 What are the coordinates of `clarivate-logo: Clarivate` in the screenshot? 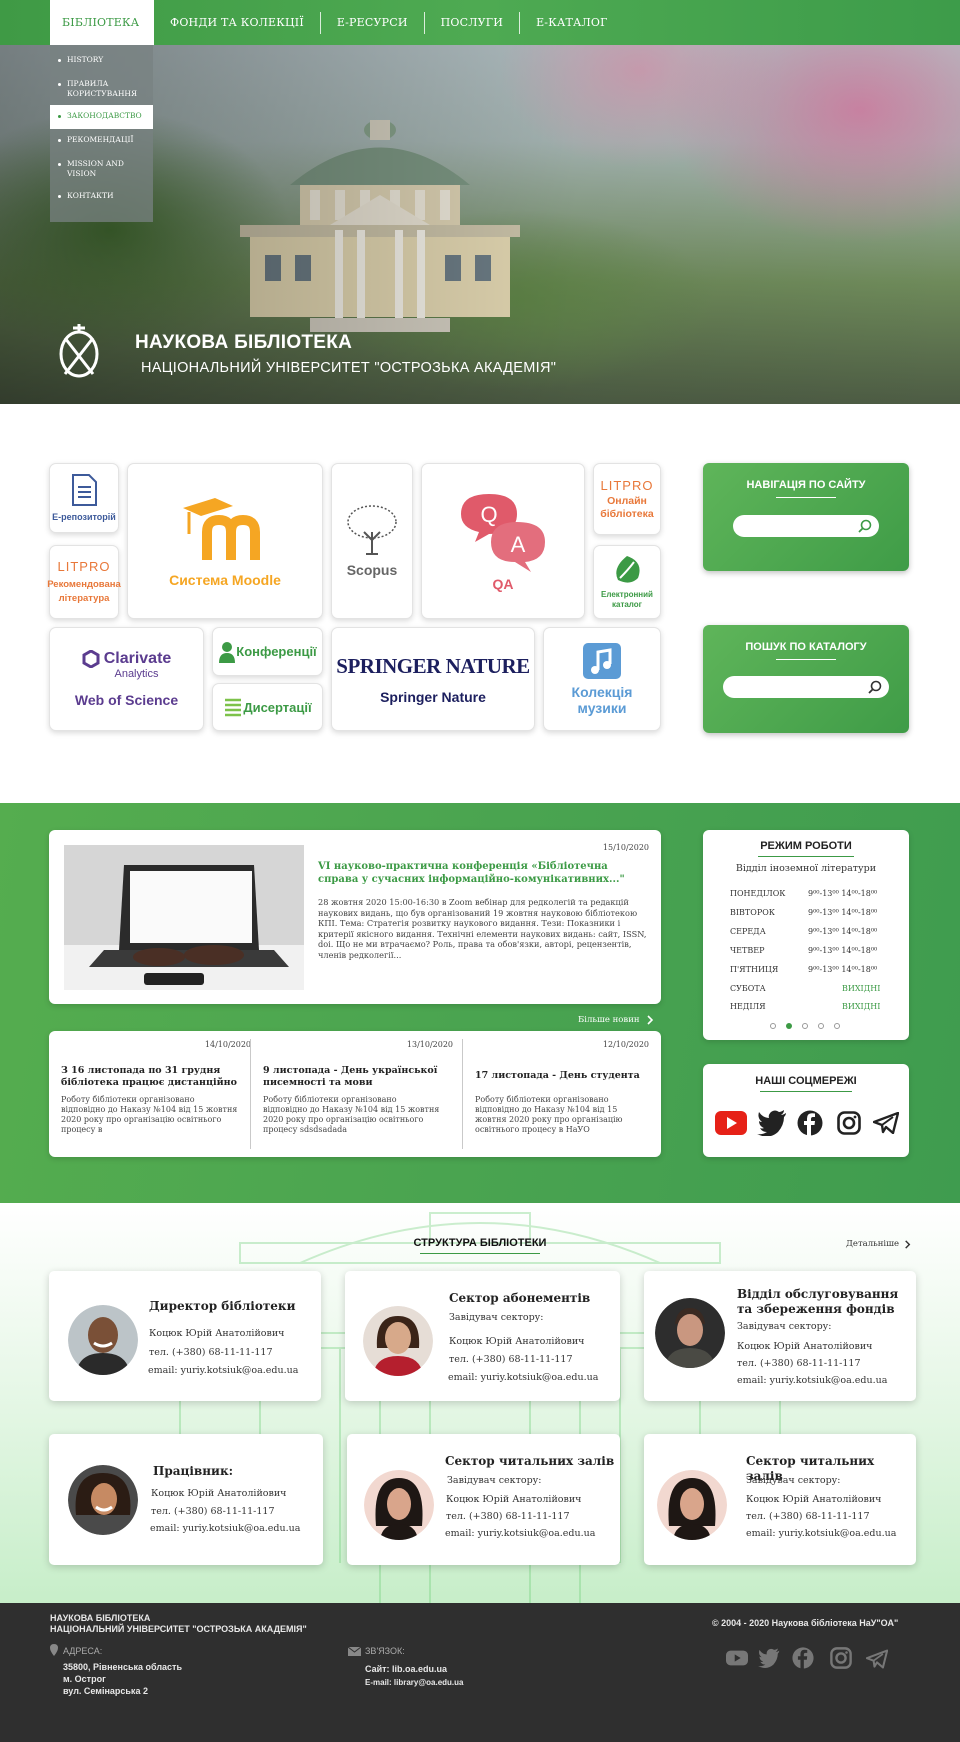 It's located at (126, 659).